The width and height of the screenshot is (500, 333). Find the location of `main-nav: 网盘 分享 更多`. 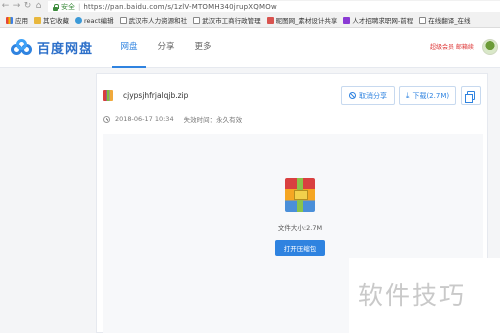

main-nav: 网盘 分享 更多 is located at coordinates (167, 48).